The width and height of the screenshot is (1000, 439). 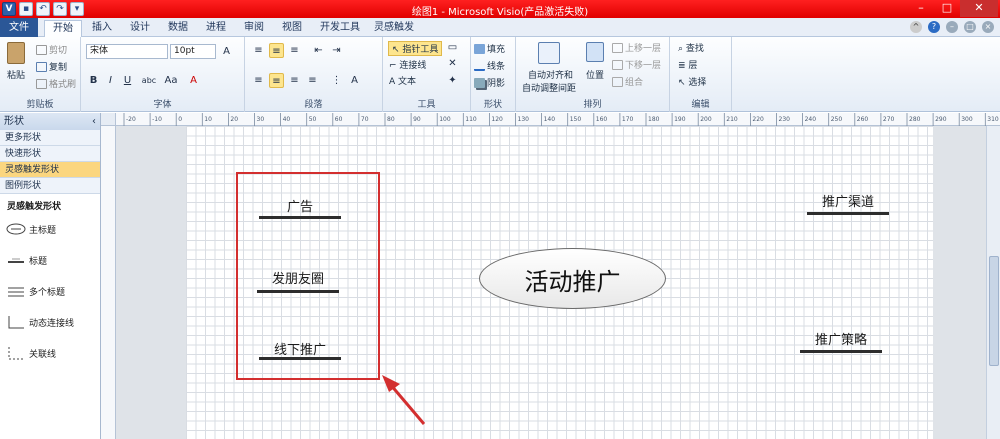 I want to click on change-case-button: Aa, so click(x=171, y=80).